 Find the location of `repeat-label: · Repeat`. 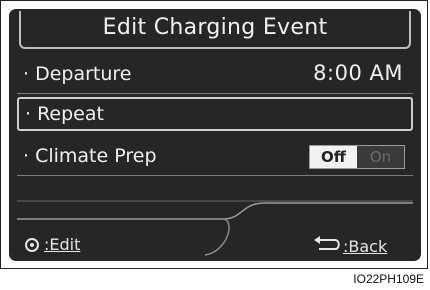

repeat-label: · Repeat is located at coordinates (64, 114).